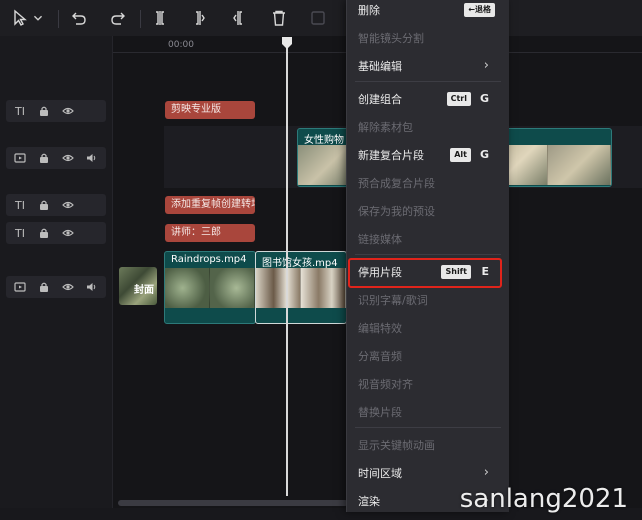 This screenshot has width=642, height=520. I want to click on freeze-icon, so click(318, 18).